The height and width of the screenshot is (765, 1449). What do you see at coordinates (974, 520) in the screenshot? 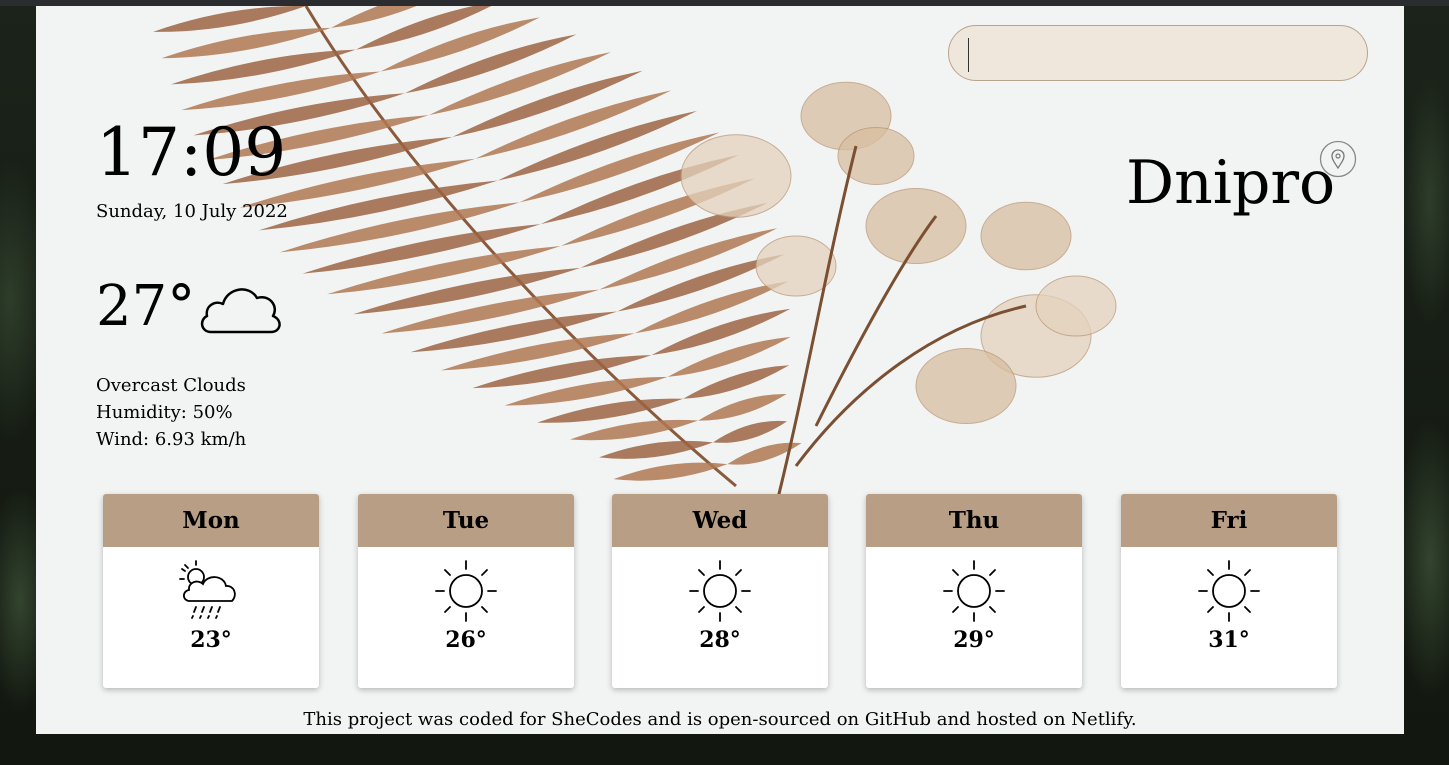
I see `forecast-day-label: Thu` at bounding box center [974, 520].